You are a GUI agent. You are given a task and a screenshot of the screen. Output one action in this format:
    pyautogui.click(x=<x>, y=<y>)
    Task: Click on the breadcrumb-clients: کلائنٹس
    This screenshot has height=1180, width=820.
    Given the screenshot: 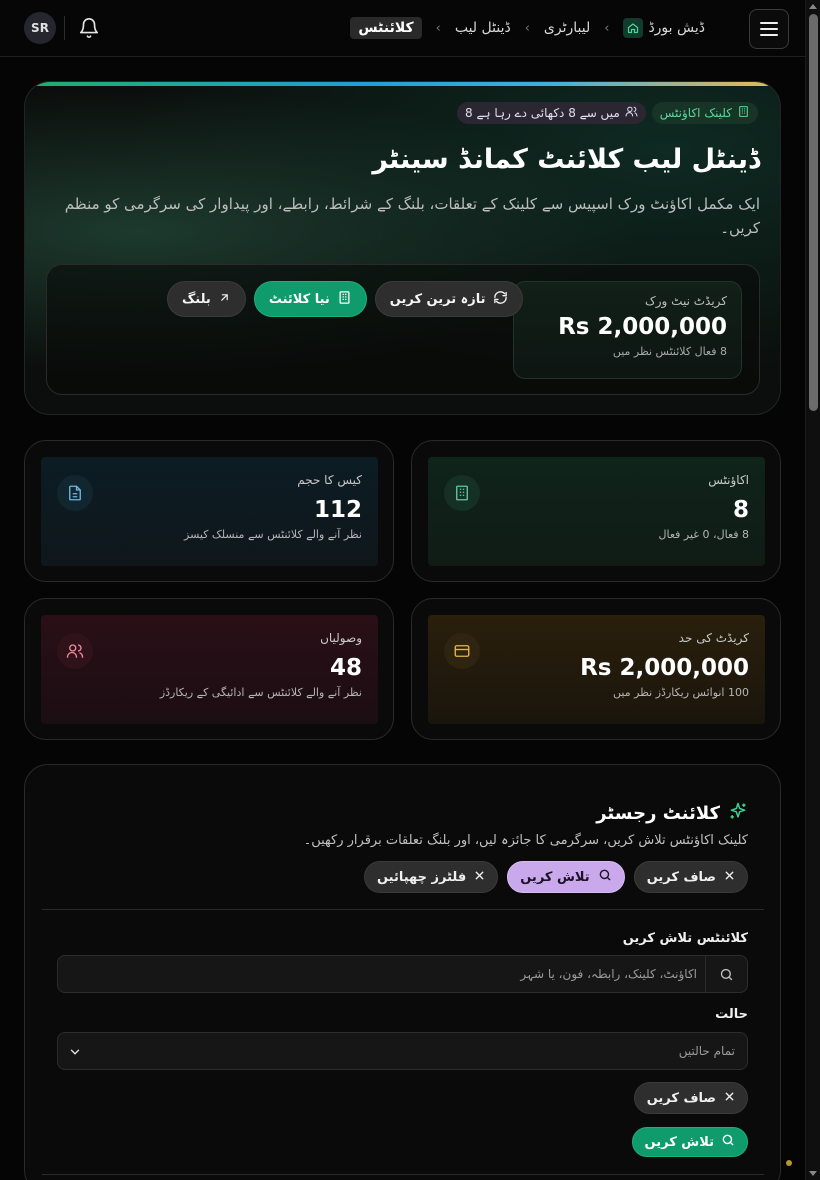 What is the action you would take?
    pyautogui.click(x=386, y=28)
    